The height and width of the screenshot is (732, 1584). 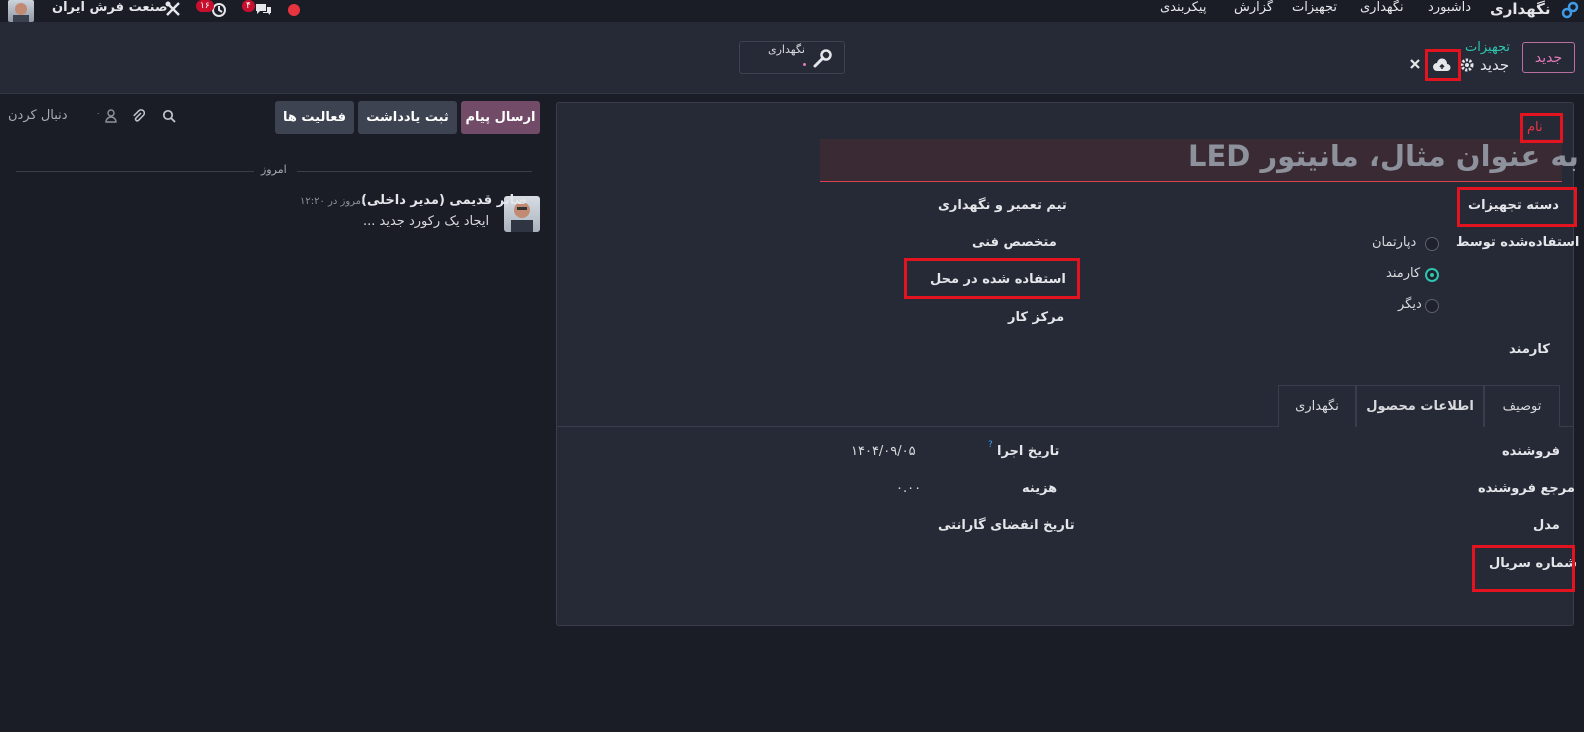 What do you see at coordinates (314, 117) in the screenshot?
I see `activities-button: فعالیت ها` at bounding box center [314, 117].